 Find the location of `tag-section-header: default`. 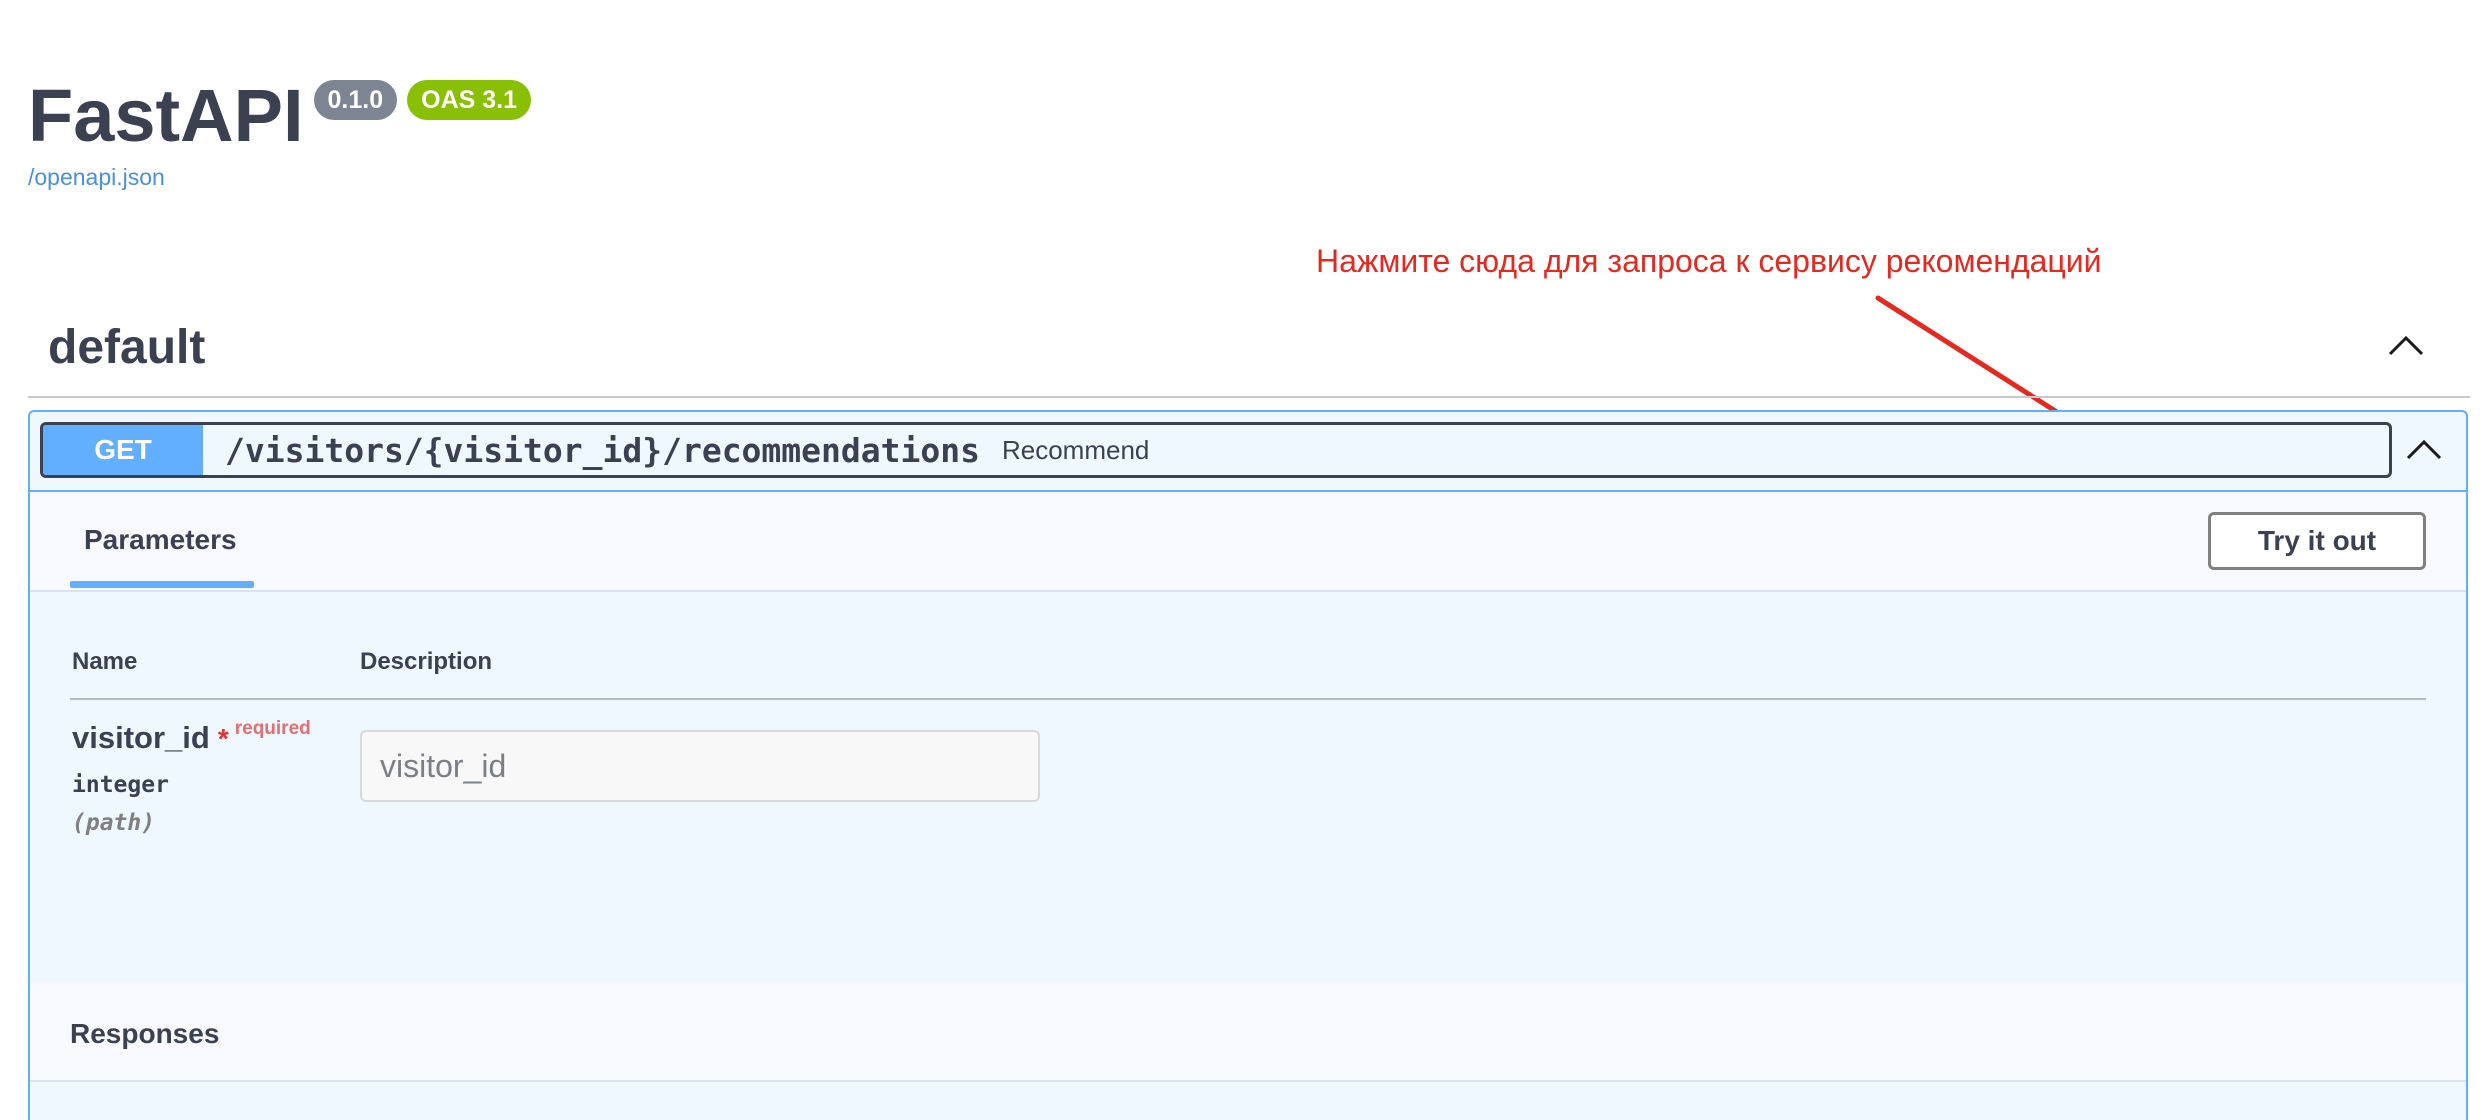

tag-section-header: default is located at coordinates (1249, 349).